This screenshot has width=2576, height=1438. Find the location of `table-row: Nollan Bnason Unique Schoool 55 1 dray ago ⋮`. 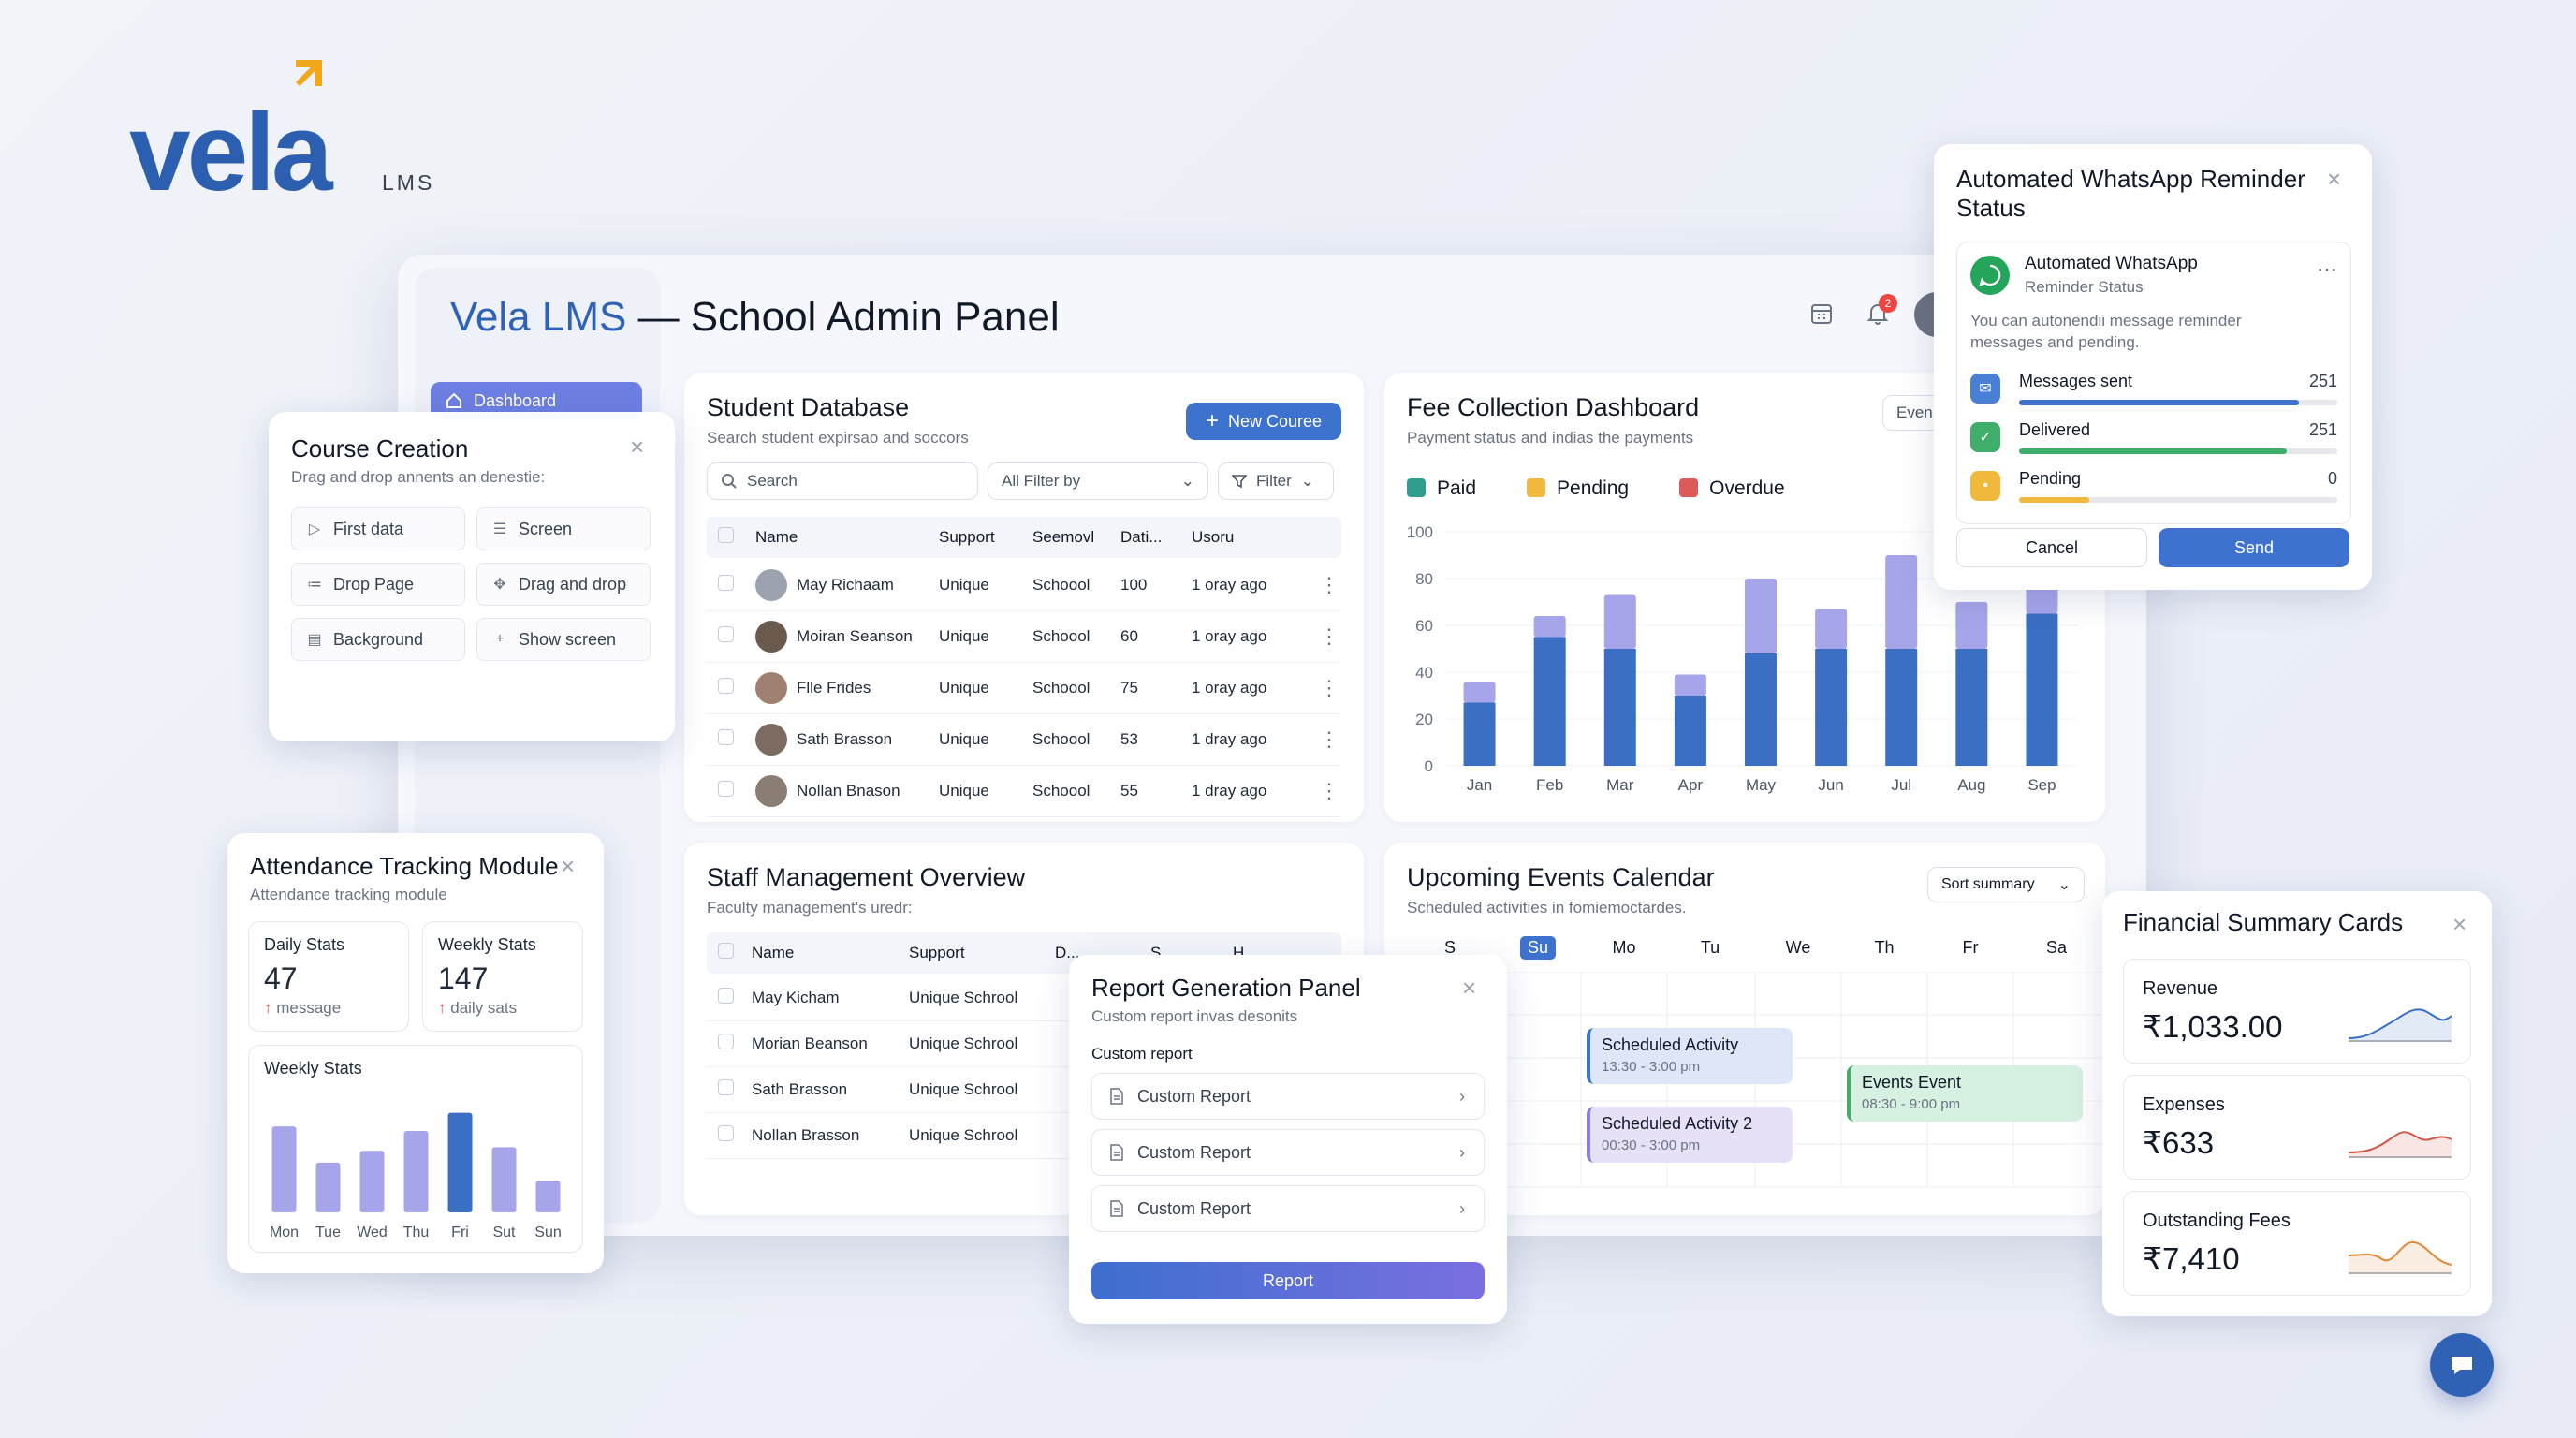

table-row: Nollan Bnason Unique Schoool 55 1 dray ago ⋮ is located at coordinates (1024, 791).